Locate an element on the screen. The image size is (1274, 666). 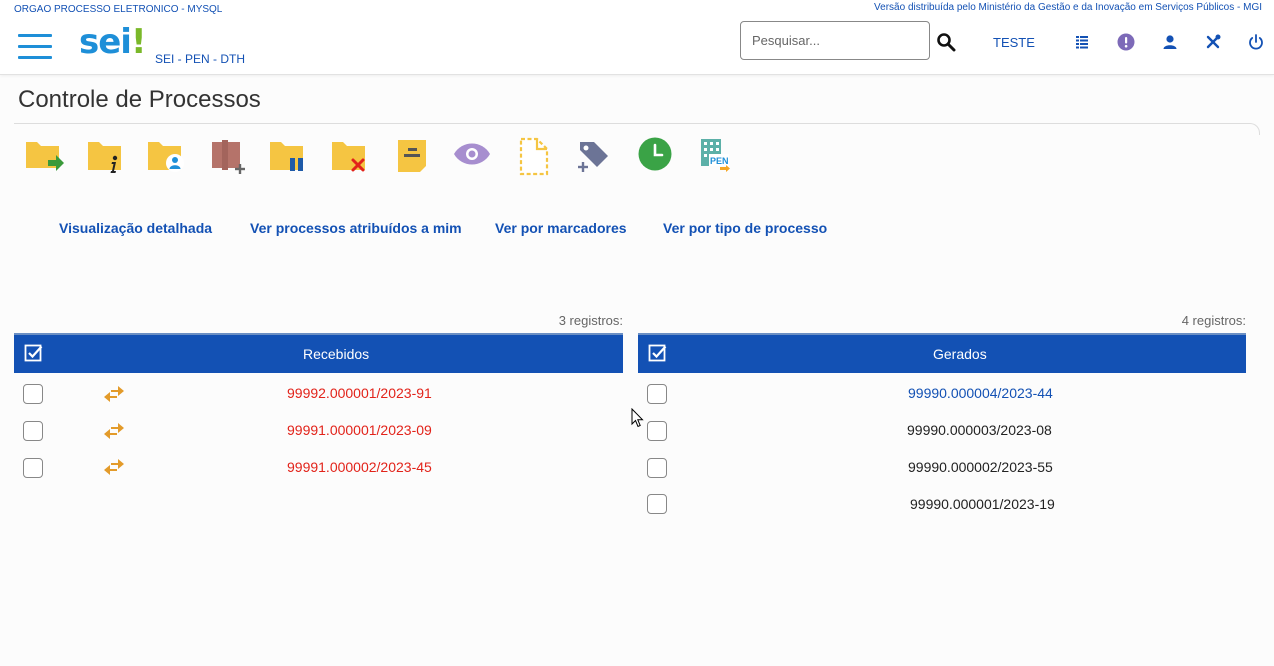
logo-text: sei is located at coordinates (105, 42).